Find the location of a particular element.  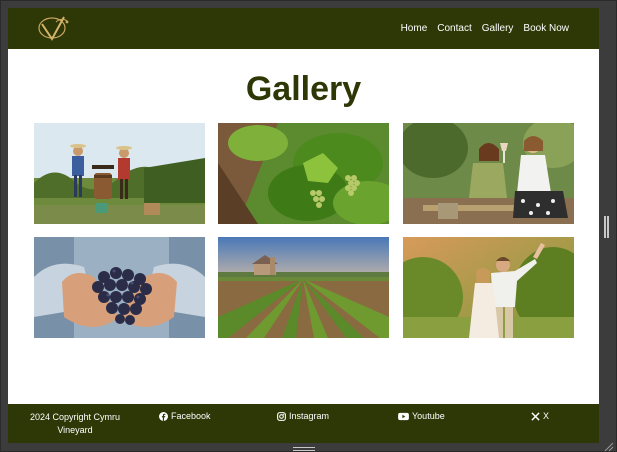

gallery-photo-wine-toast is located at coordinates (488, 173).